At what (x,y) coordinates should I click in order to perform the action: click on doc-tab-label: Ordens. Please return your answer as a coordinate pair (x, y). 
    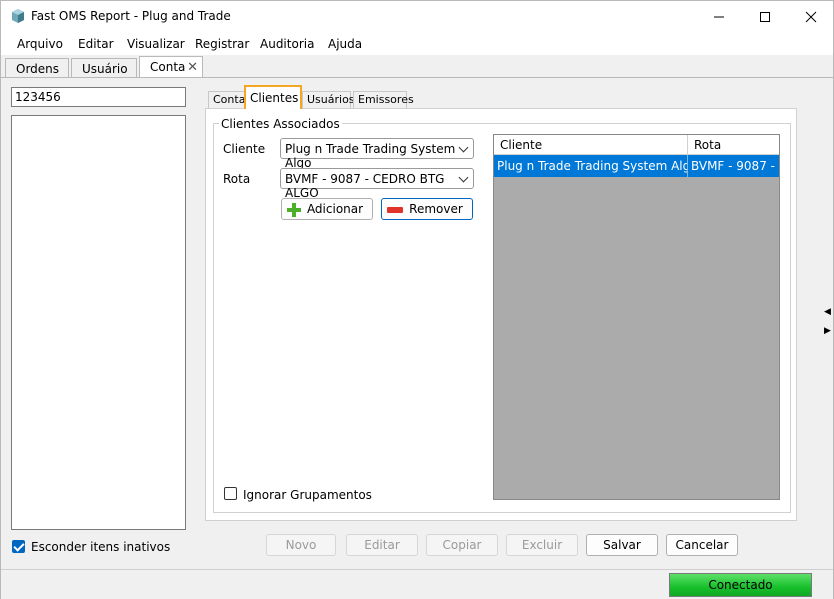
    Looking at the image, I should click on (38, 69).